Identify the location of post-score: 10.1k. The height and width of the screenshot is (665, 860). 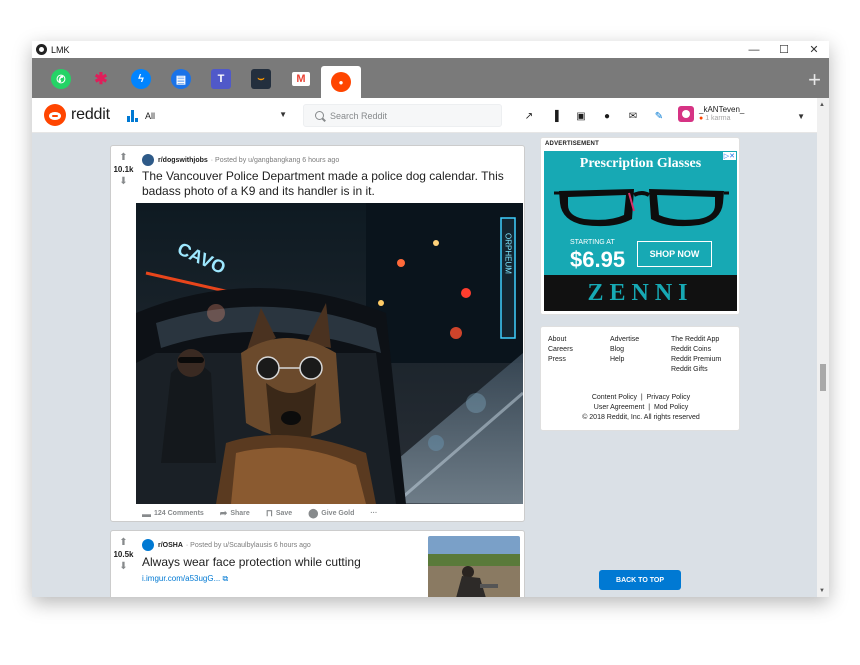
(123, 169).